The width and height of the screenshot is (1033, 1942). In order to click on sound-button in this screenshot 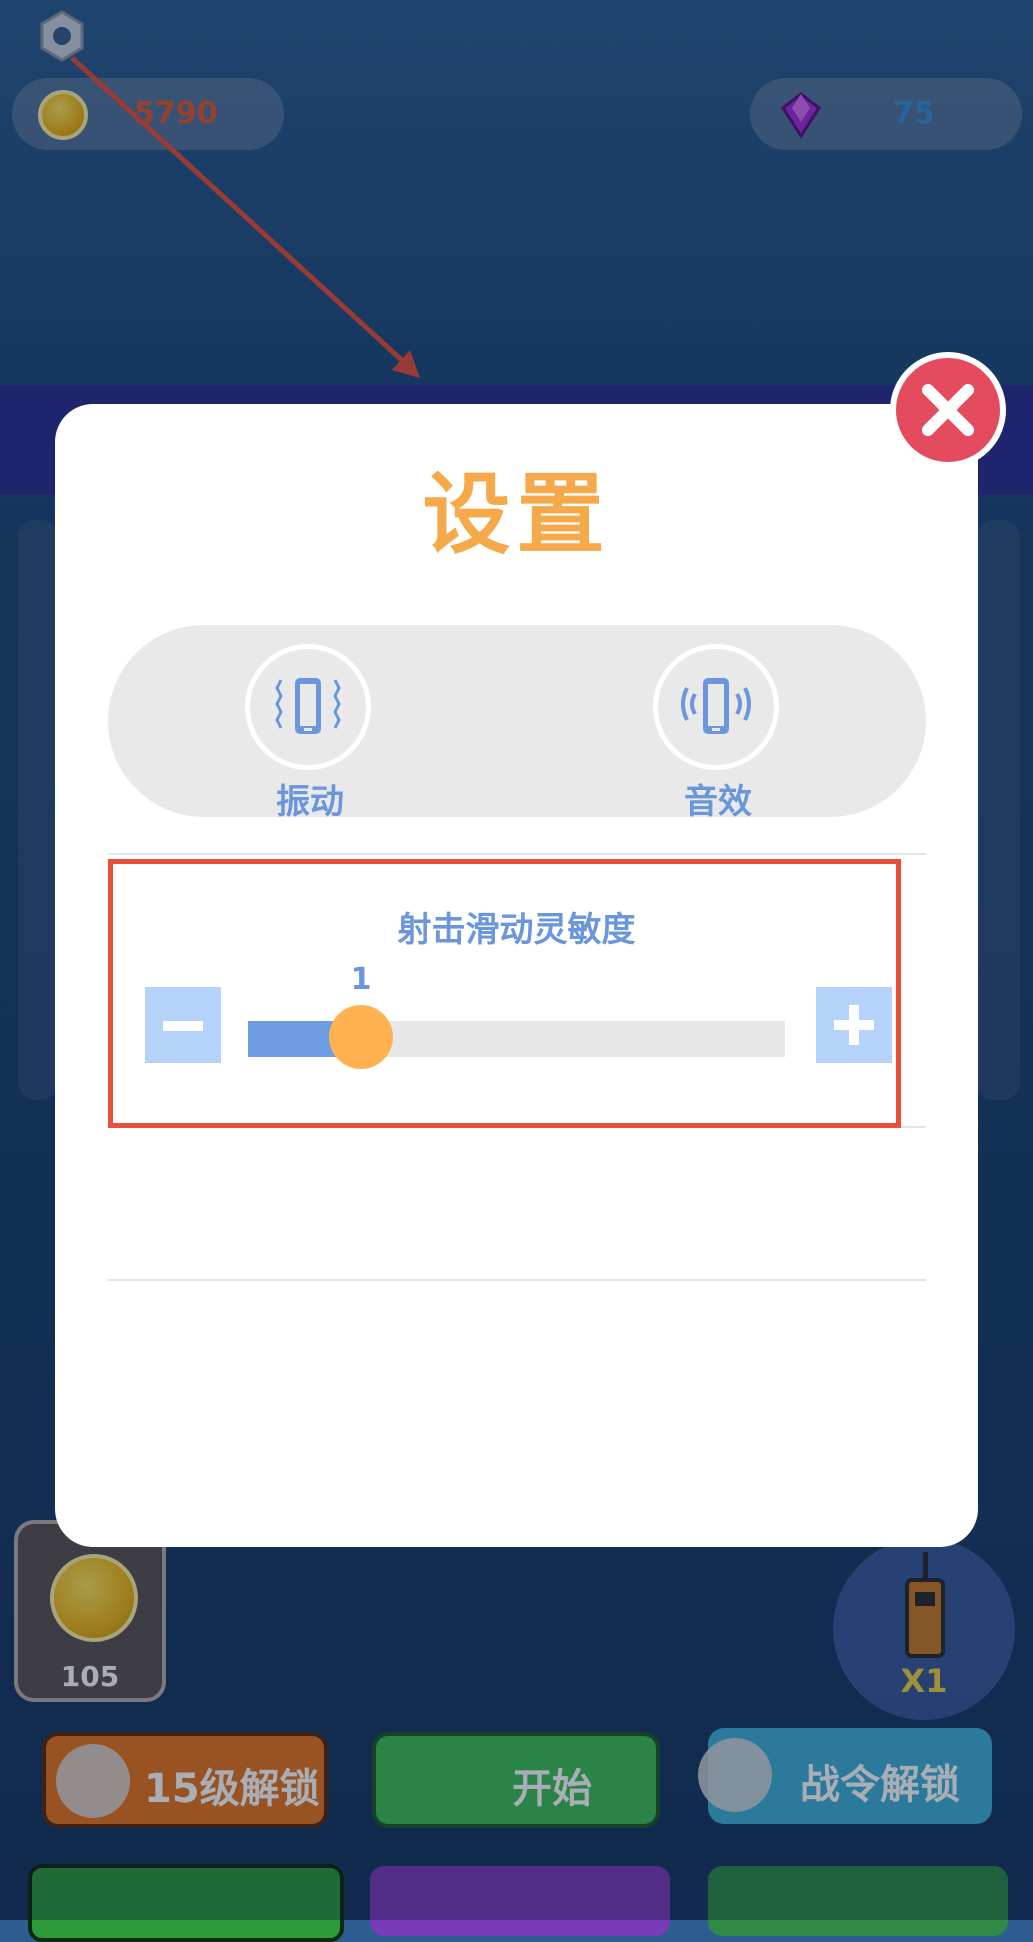, I will do `click(716, 707)`.